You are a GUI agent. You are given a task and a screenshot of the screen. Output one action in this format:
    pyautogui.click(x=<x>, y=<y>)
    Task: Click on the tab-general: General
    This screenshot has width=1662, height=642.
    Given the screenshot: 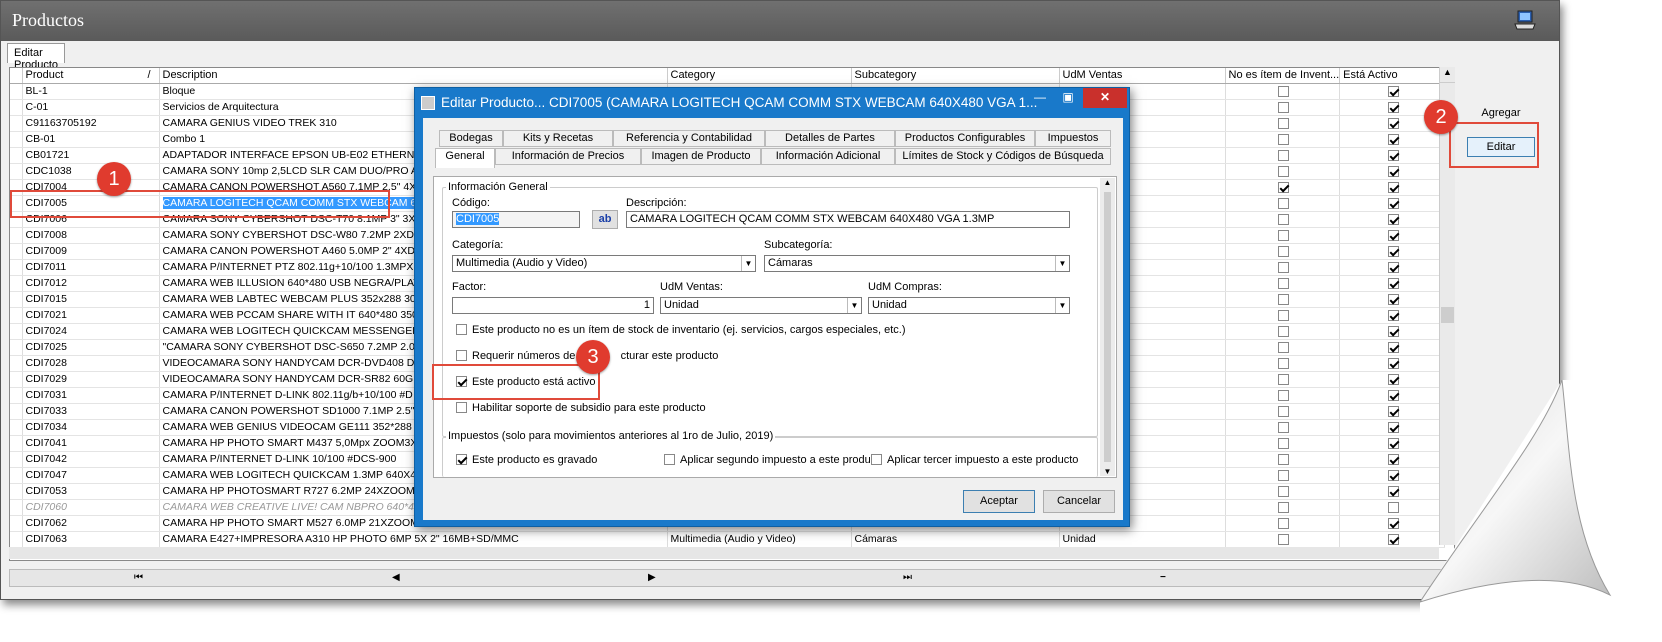 What is the action you would take?
    pyautogui.click(x=465, y=158)
    